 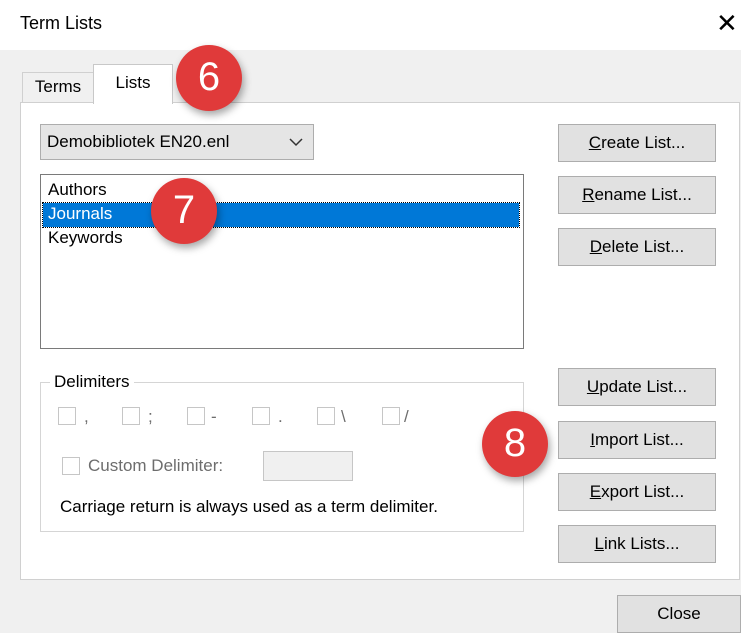 I want to click on delimiter-hyphen-checkbox, so click(x=196, y=416).